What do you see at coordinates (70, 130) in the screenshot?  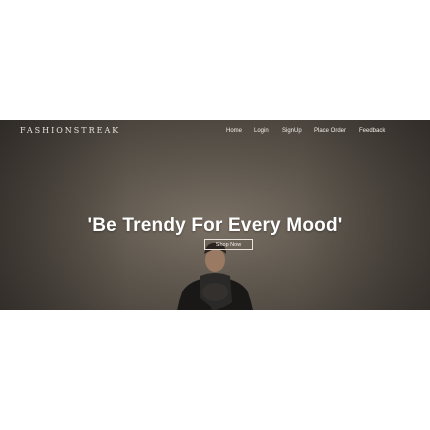 I see `brand-logo: FASHIONSTREAK` at bounding box center [70, 130].